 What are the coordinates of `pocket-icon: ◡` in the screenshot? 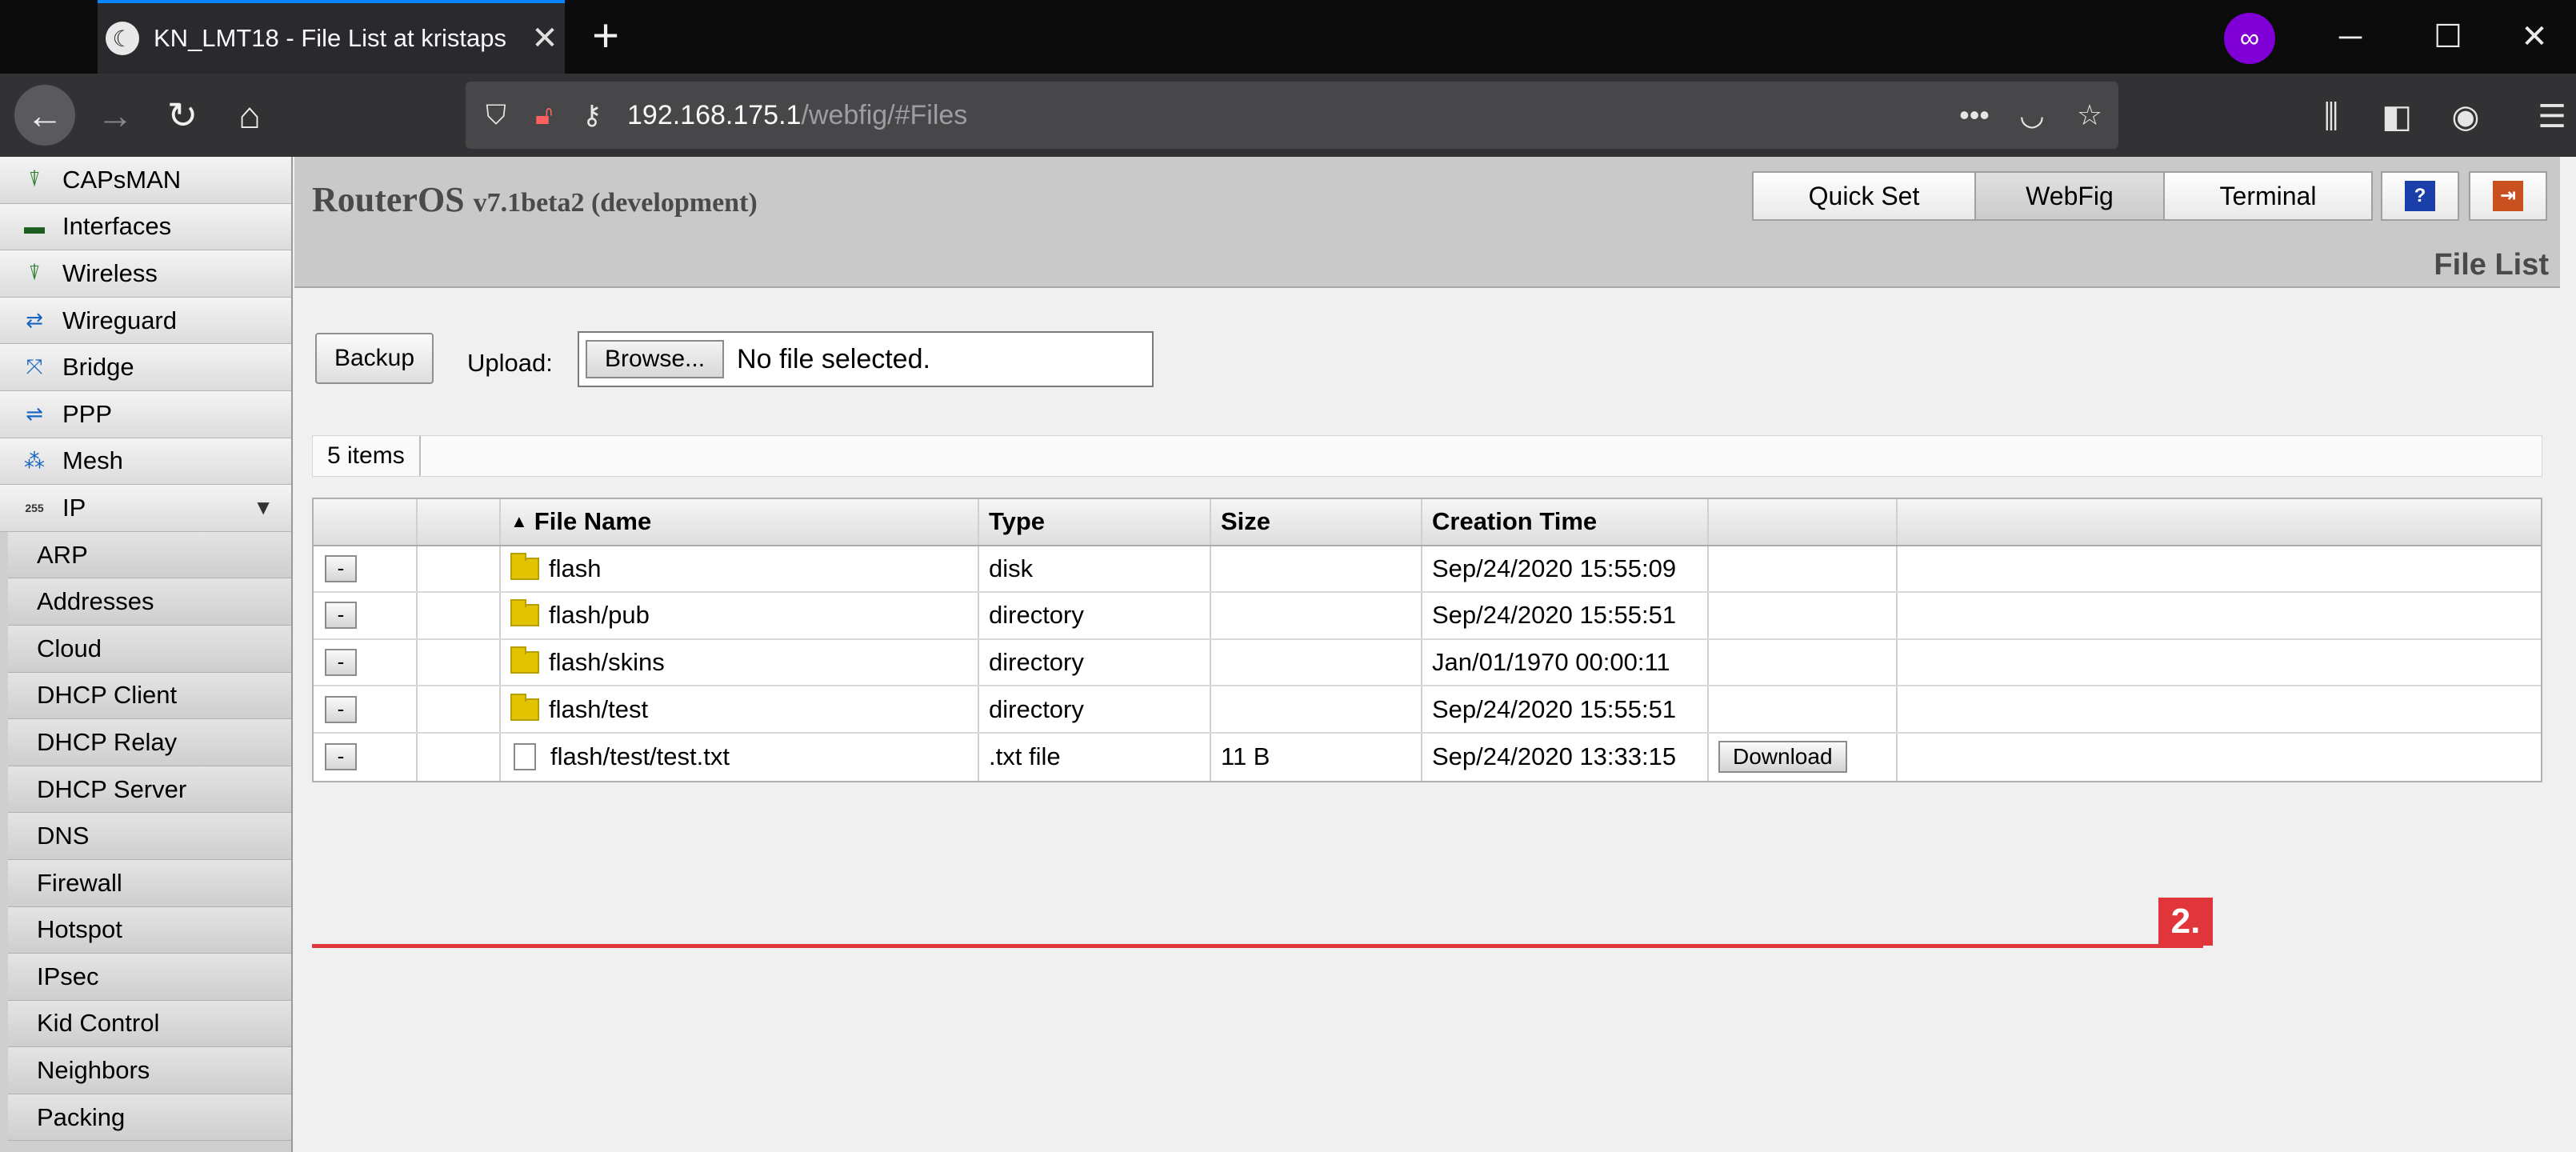 It's located at (2032, 115).